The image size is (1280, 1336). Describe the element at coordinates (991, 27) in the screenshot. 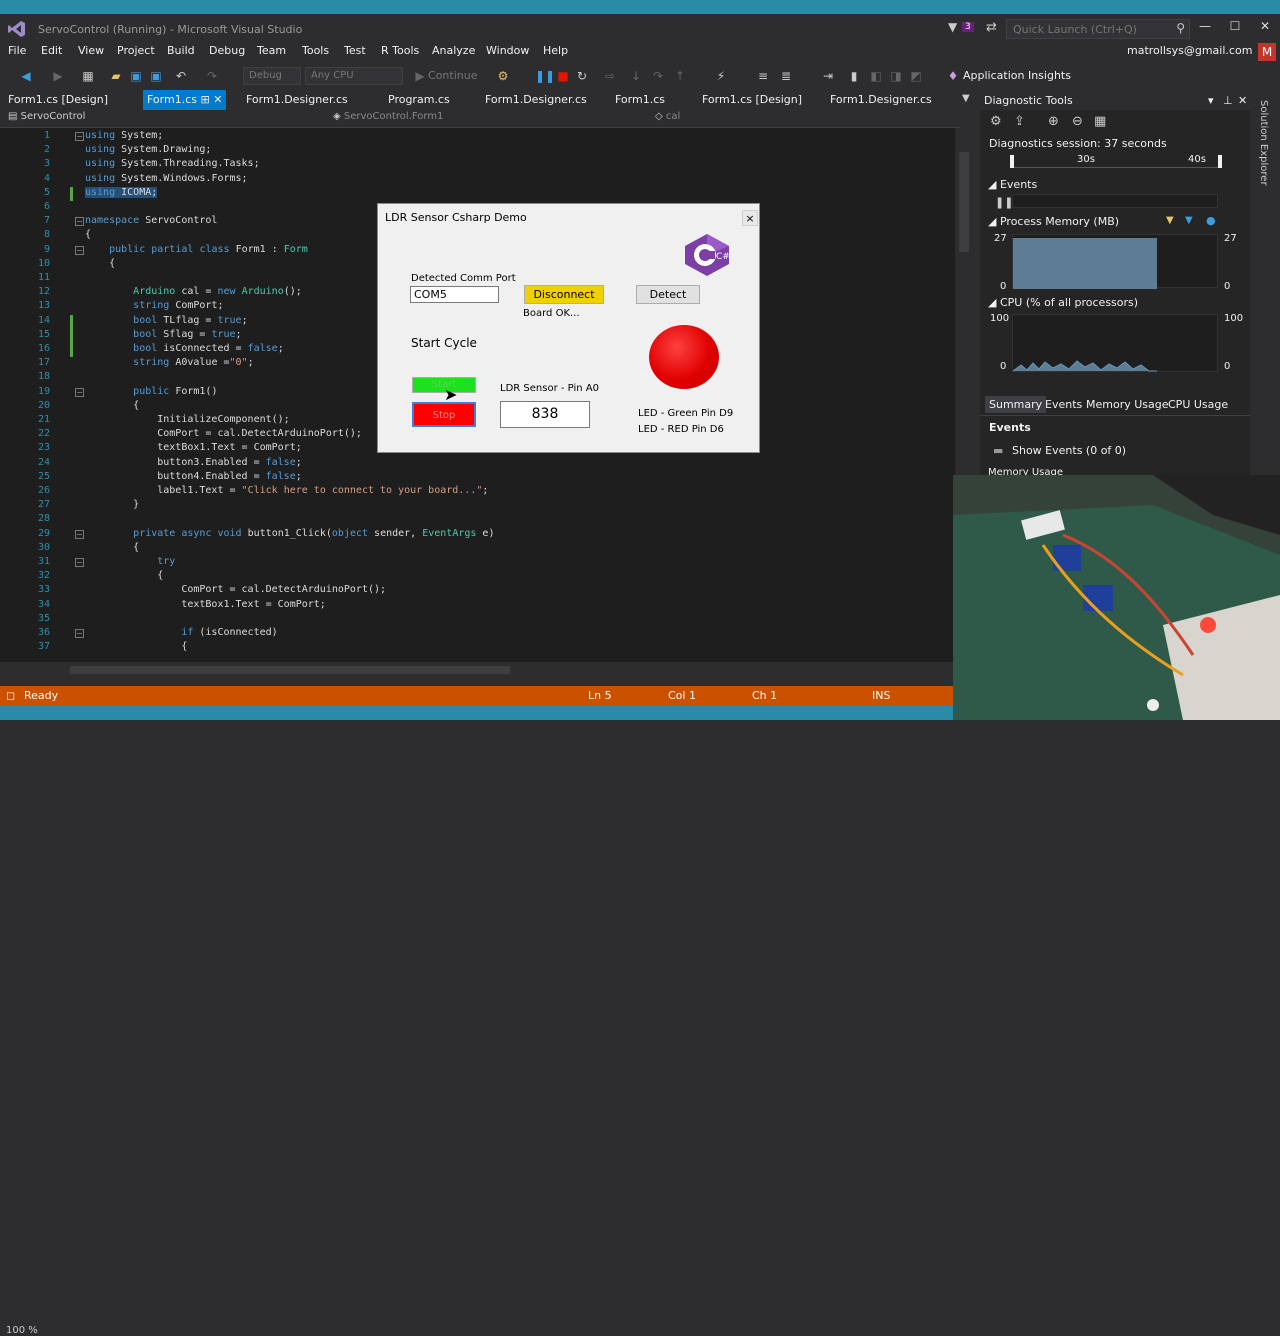

I see `feedback-icon: ⇄` at that location.